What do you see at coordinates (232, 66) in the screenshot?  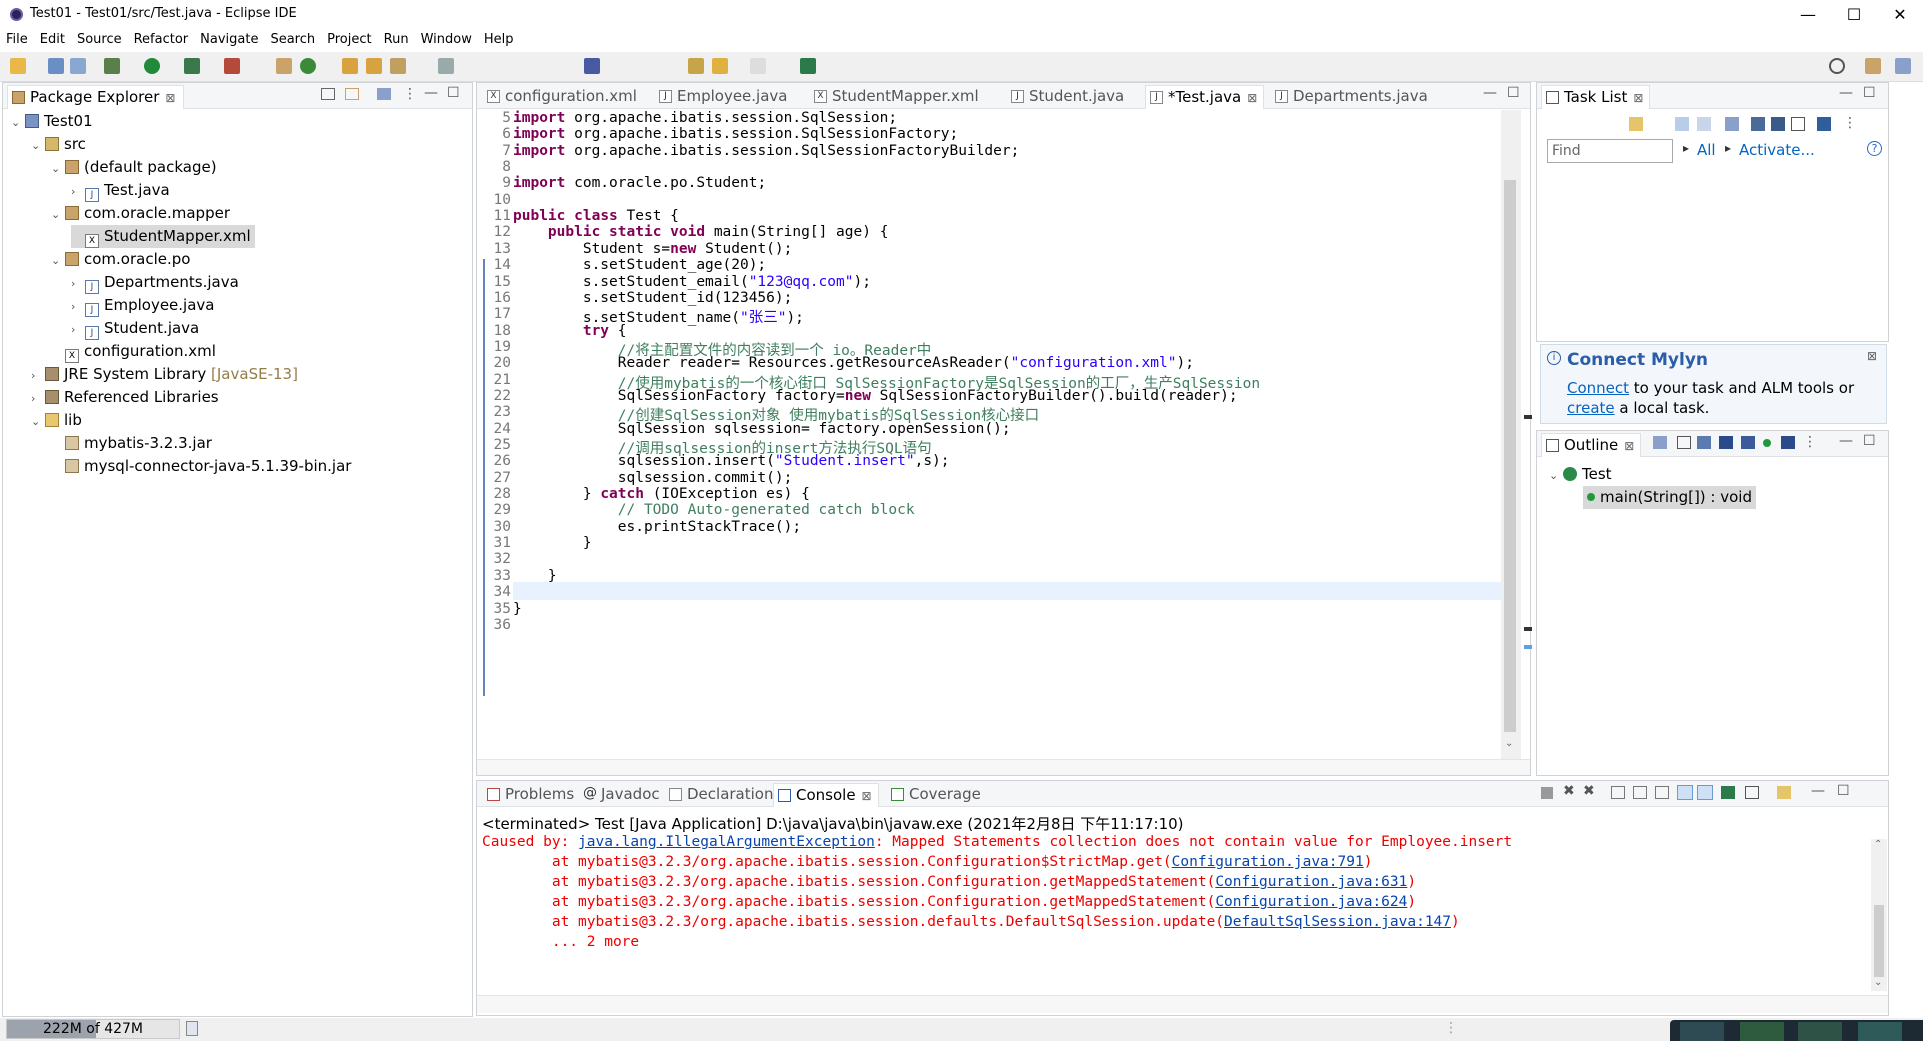 I see `external-tools-icon` at bounding box center [232, 66].